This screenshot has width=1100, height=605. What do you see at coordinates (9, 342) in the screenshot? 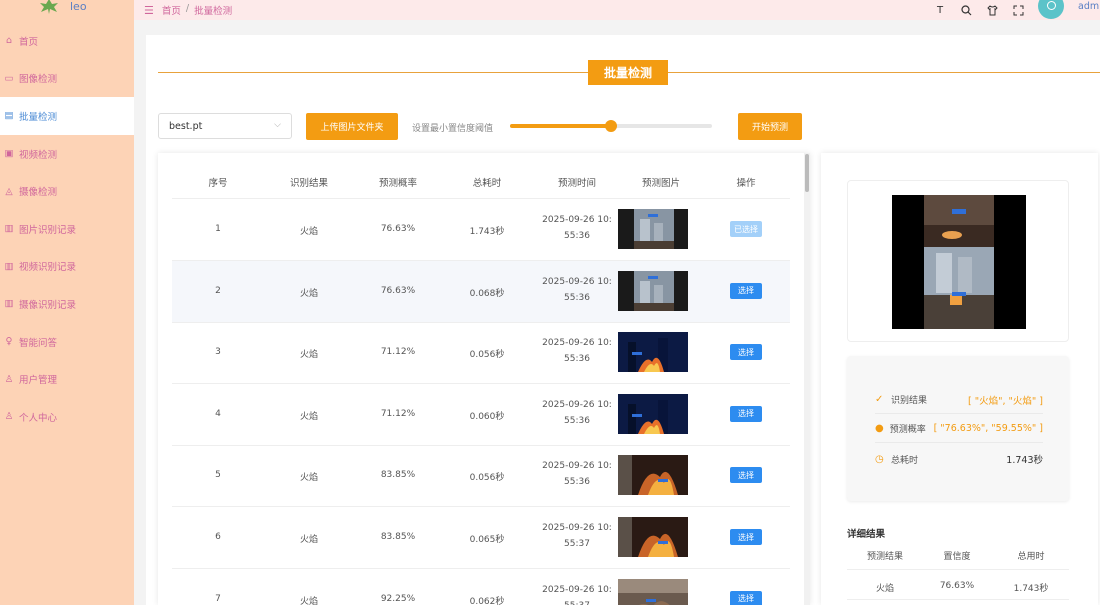
I see `chat-icon: ♀` at bounding box center [9, 342].